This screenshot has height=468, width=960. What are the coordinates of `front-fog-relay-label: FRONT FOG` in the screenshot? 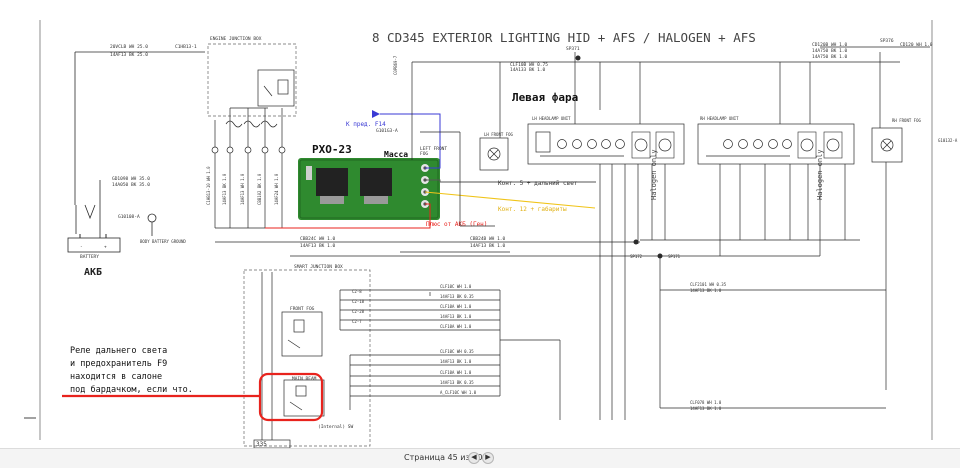 It's located at (302, 309).